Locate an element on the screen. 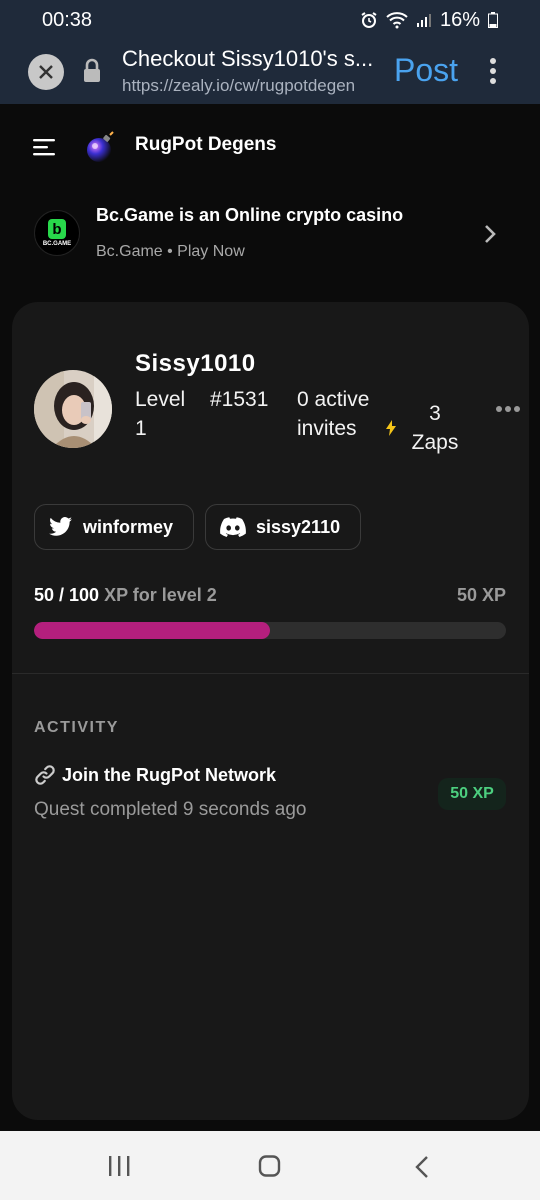 This screenshot has width=540, height=1200. twitter-link: winformey is located at coordinates (114, 527).